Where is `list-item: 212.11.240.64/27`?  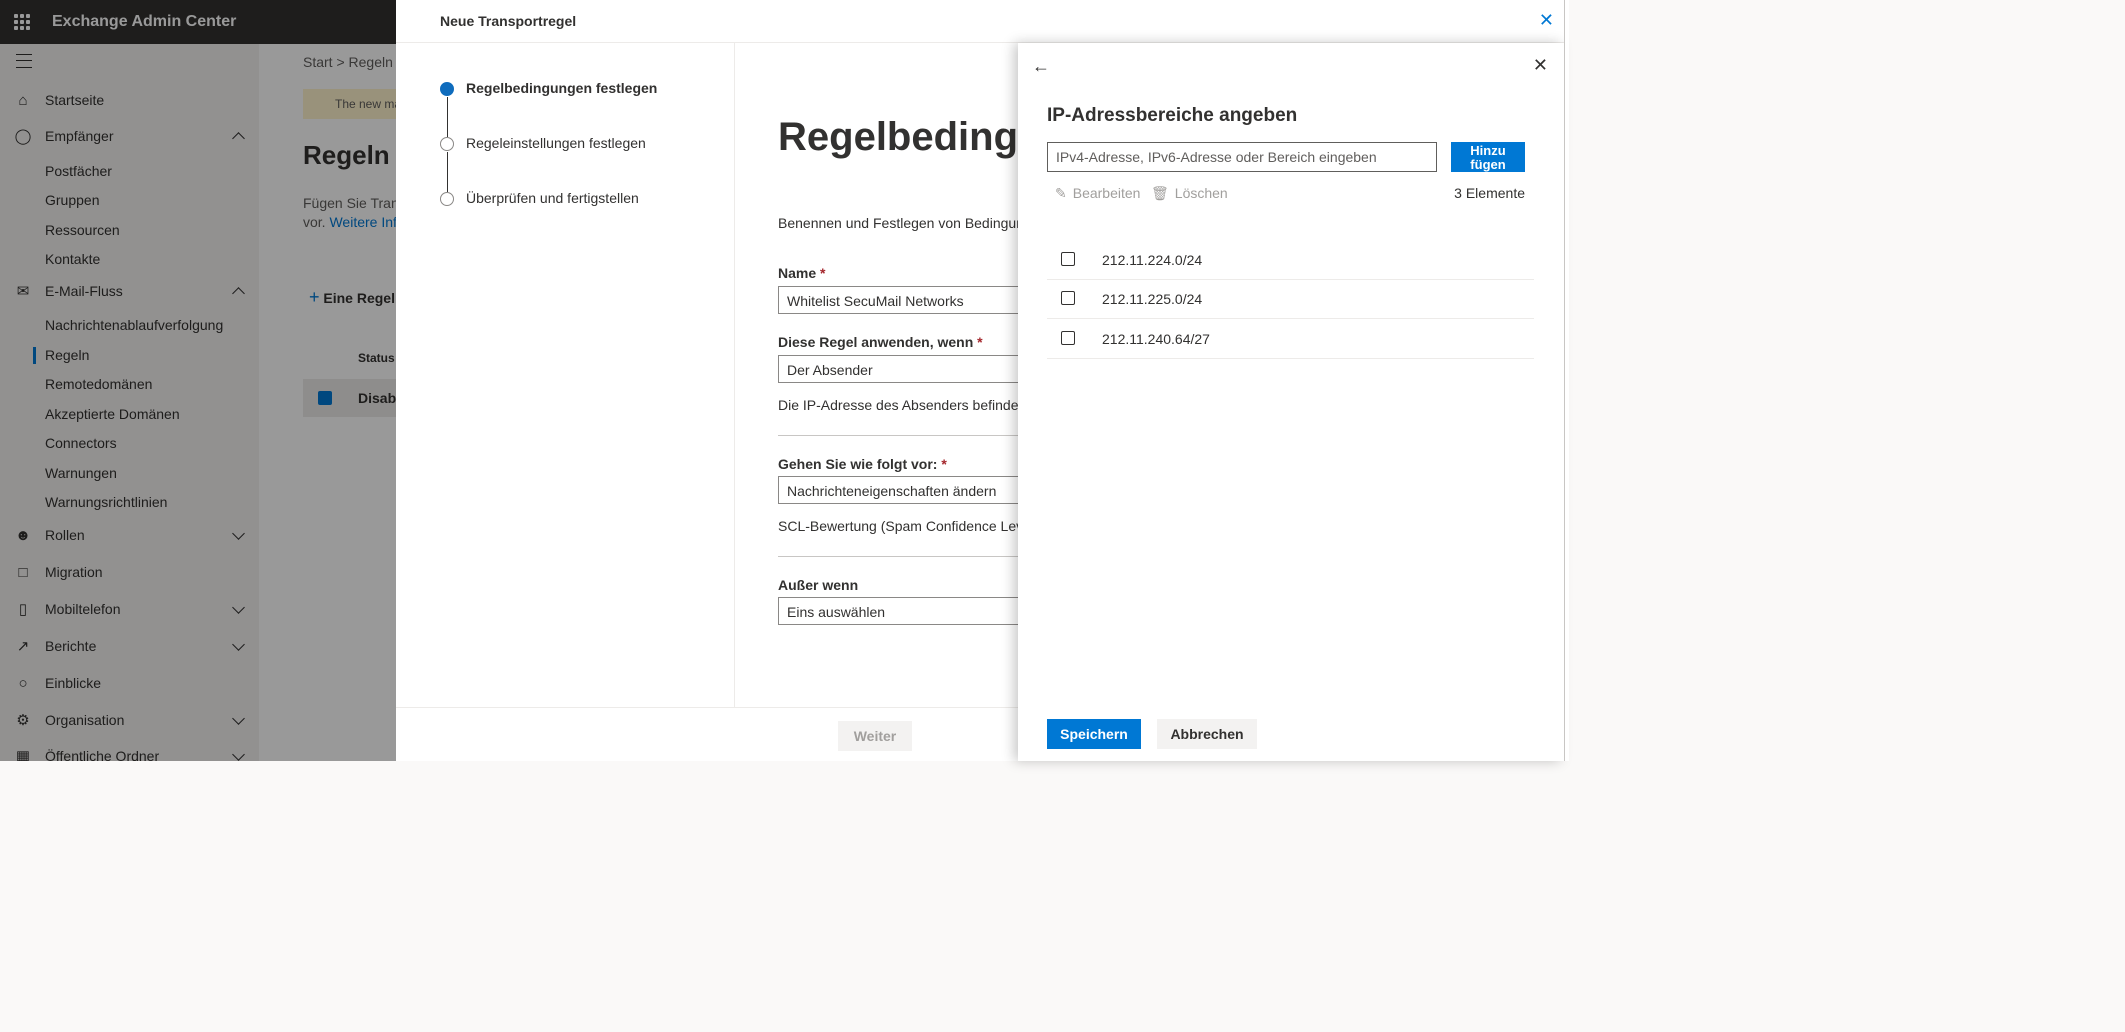 list-item: 212.11.240.64/27 is located at coordinates (1290, 339).